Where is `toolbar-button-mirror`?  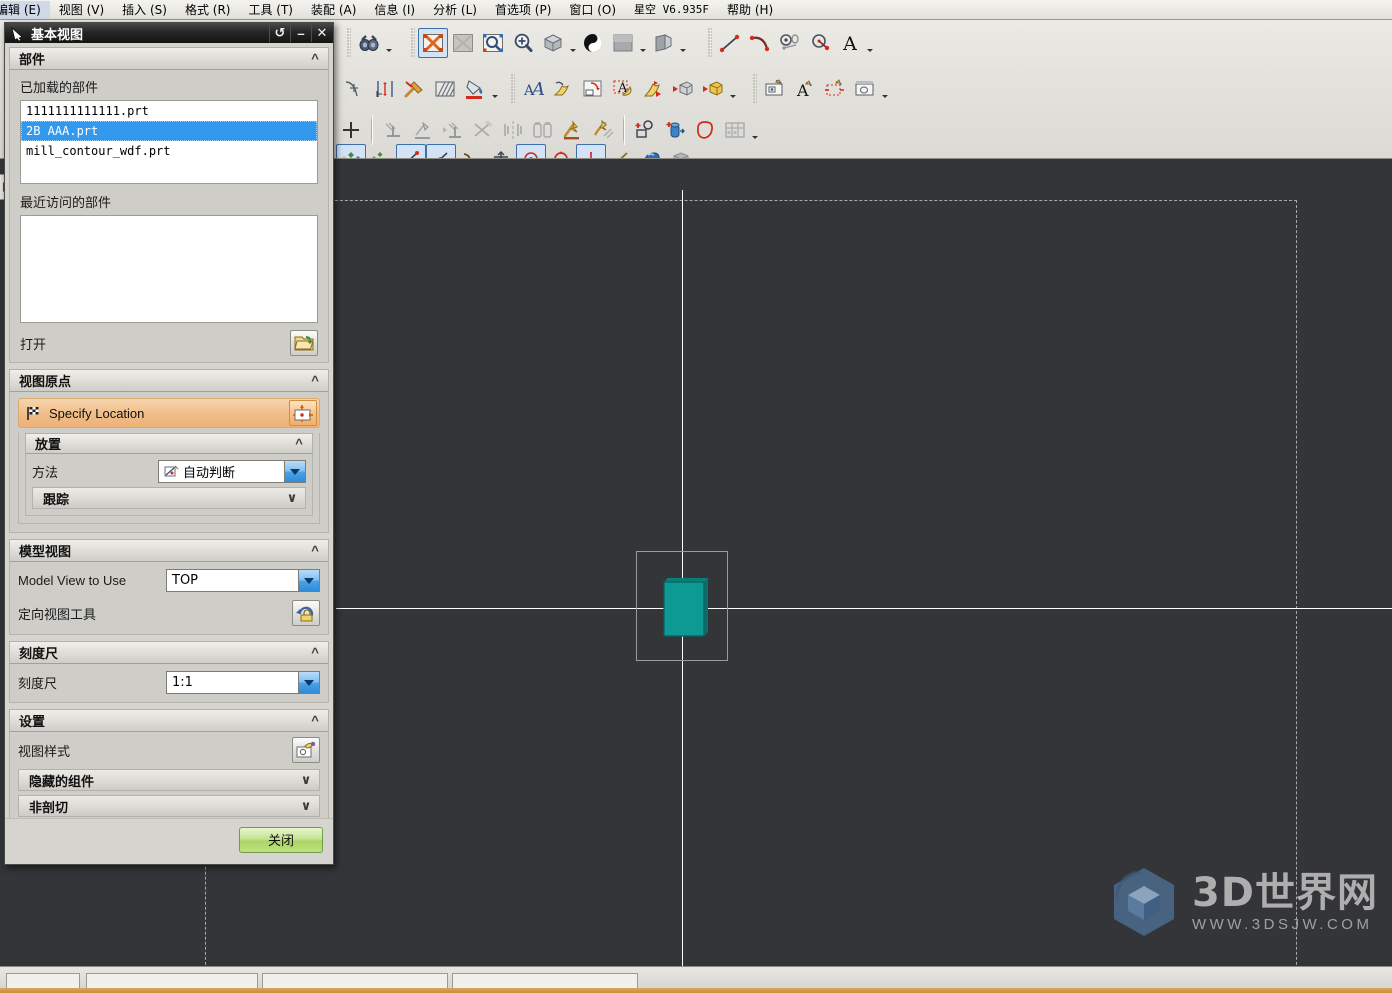 toolbar-button-mirror is located at coordinates (513, 130).